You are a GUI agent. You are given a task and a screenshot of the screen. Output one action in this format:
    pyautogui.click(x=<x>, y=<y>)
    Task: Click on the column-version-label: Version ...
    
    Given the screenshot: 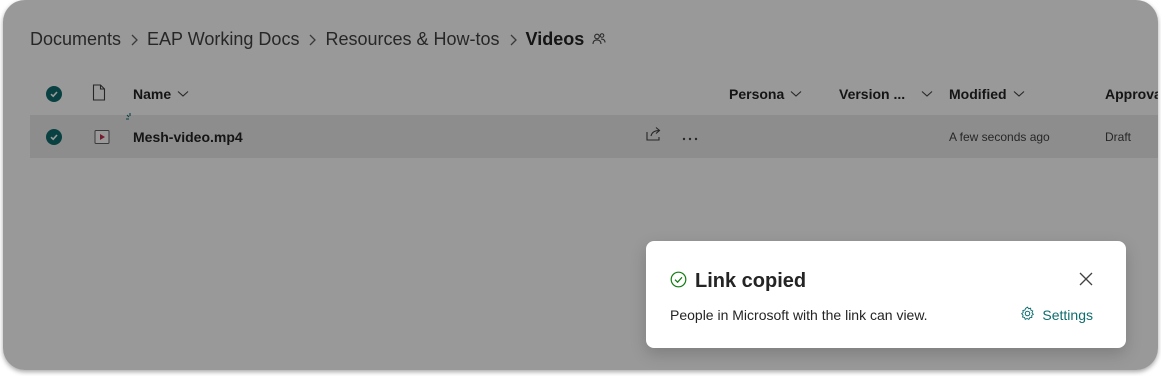 What is the action you would take?
    pyautogui.click(x=872, y=94)
    